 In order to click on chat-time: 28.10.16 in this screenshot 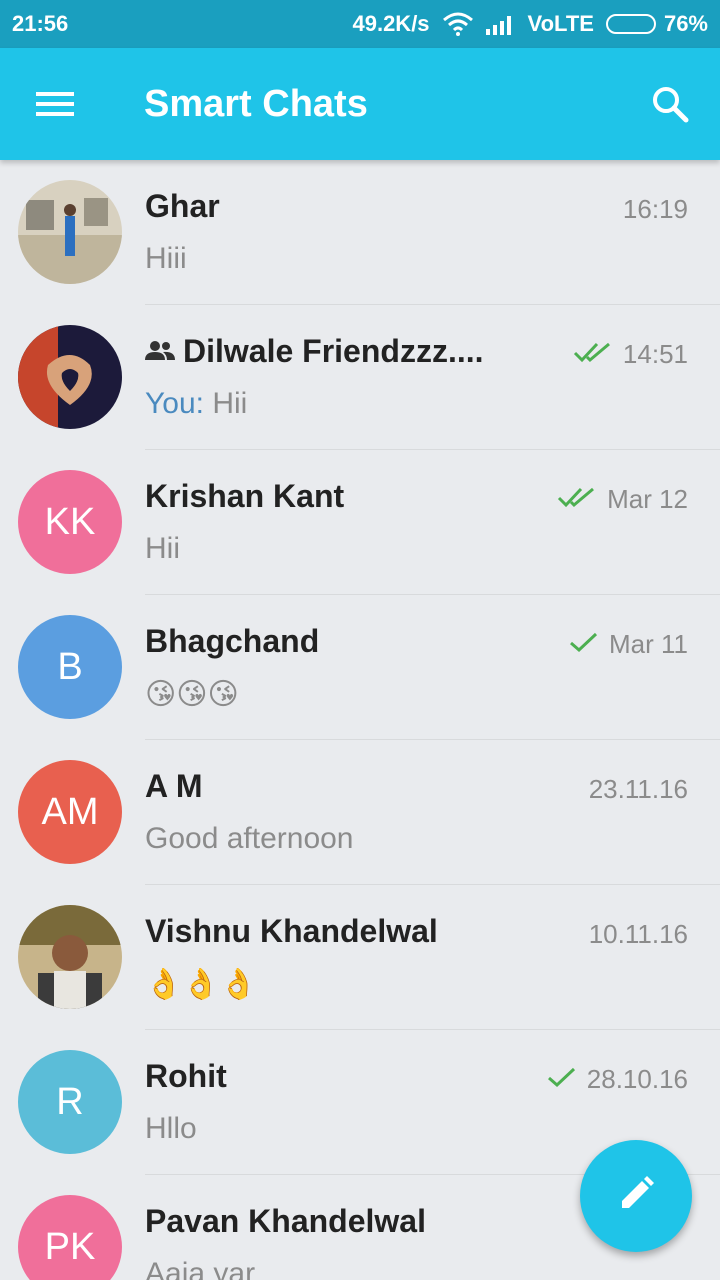, I will do `click(637, 1079)`.